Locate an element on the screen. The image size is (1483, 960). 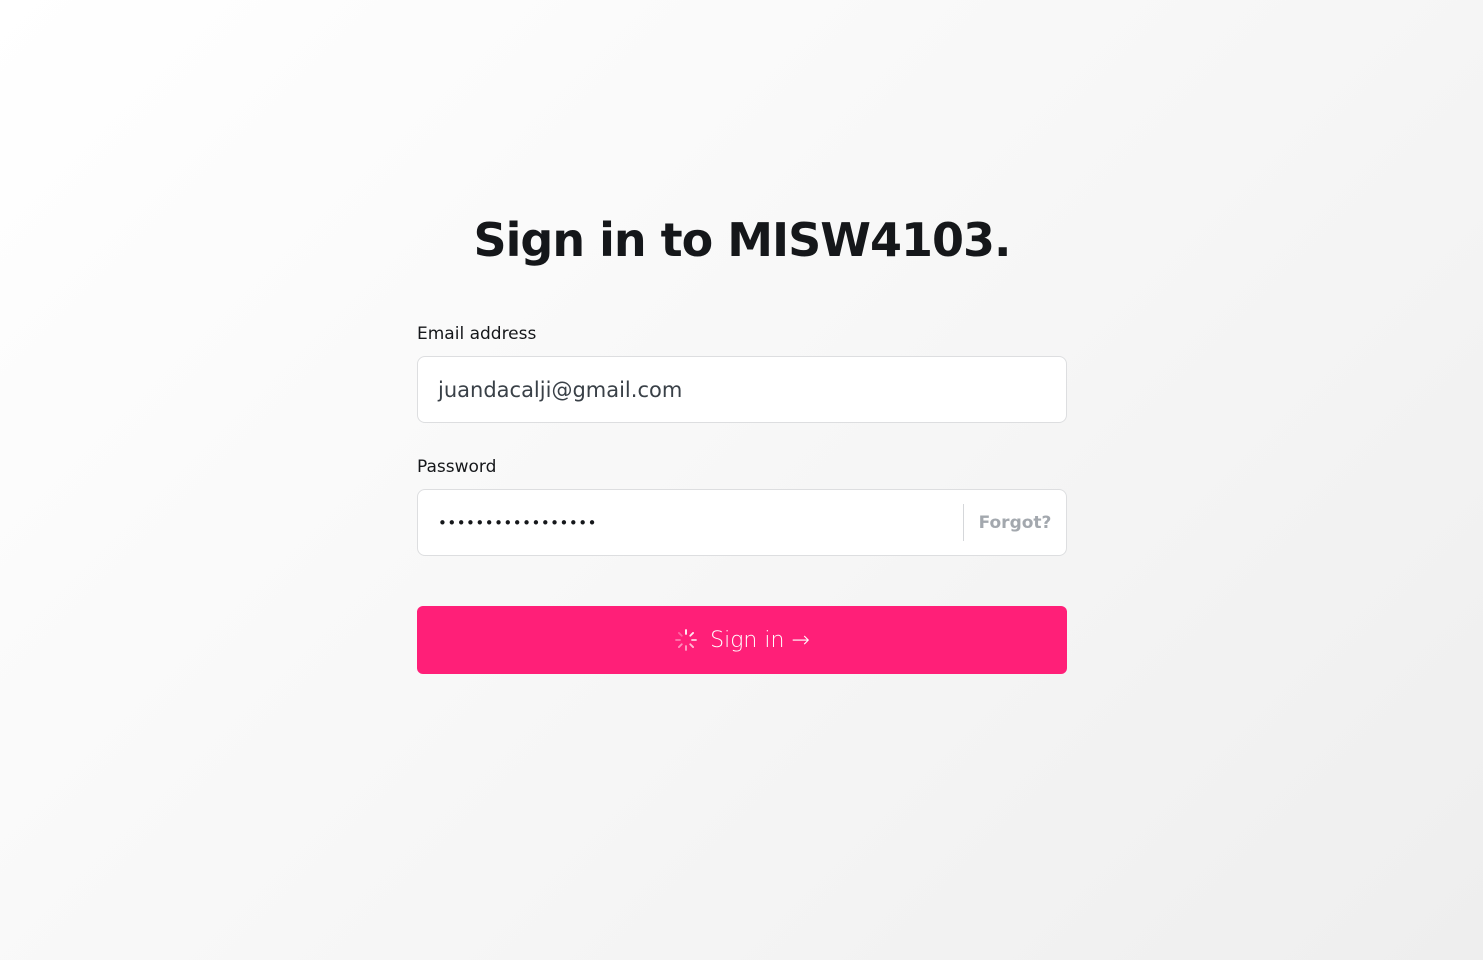
email-value: juandacalji@gmail.com is located at coordinates (550, 390).